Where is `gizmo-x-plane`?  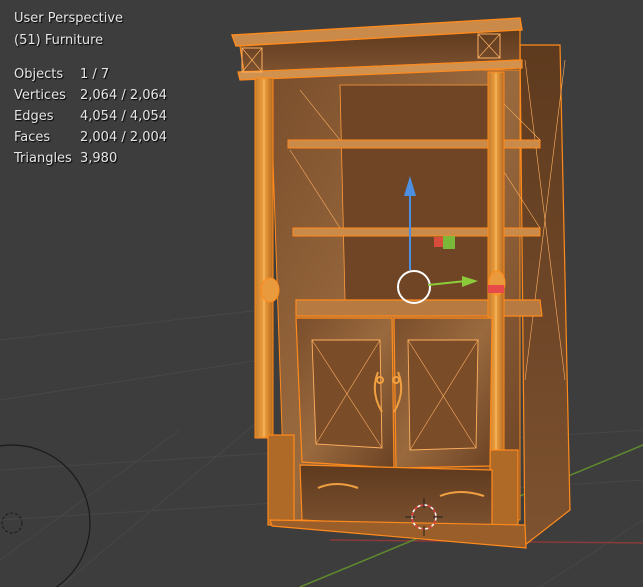
gizmo-x-plane is located at coordinates (438, 242).